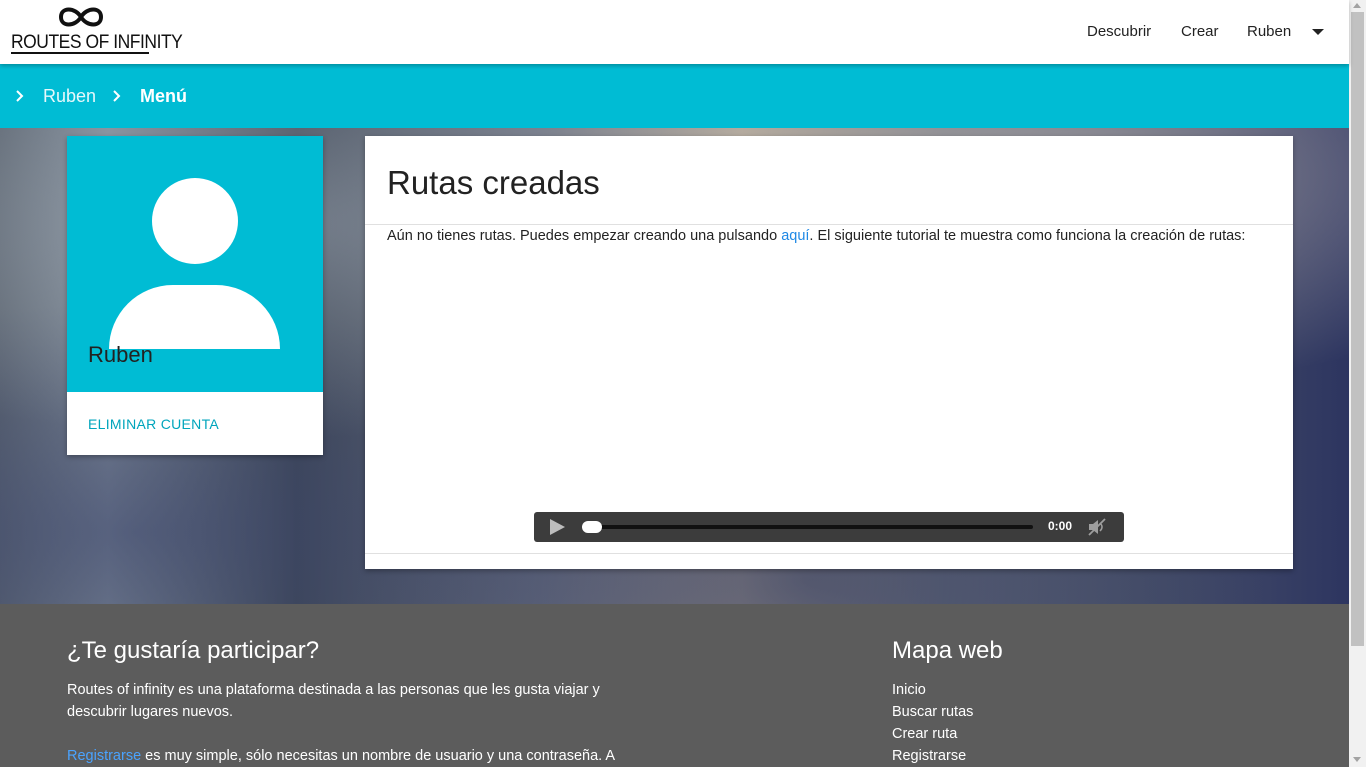 Image resolution: width=1366 pixels, height=767 pixels. Describe the element at coordinates (493, 182) in the screenshot. I see `page-title: Rutas creadas` at that location.